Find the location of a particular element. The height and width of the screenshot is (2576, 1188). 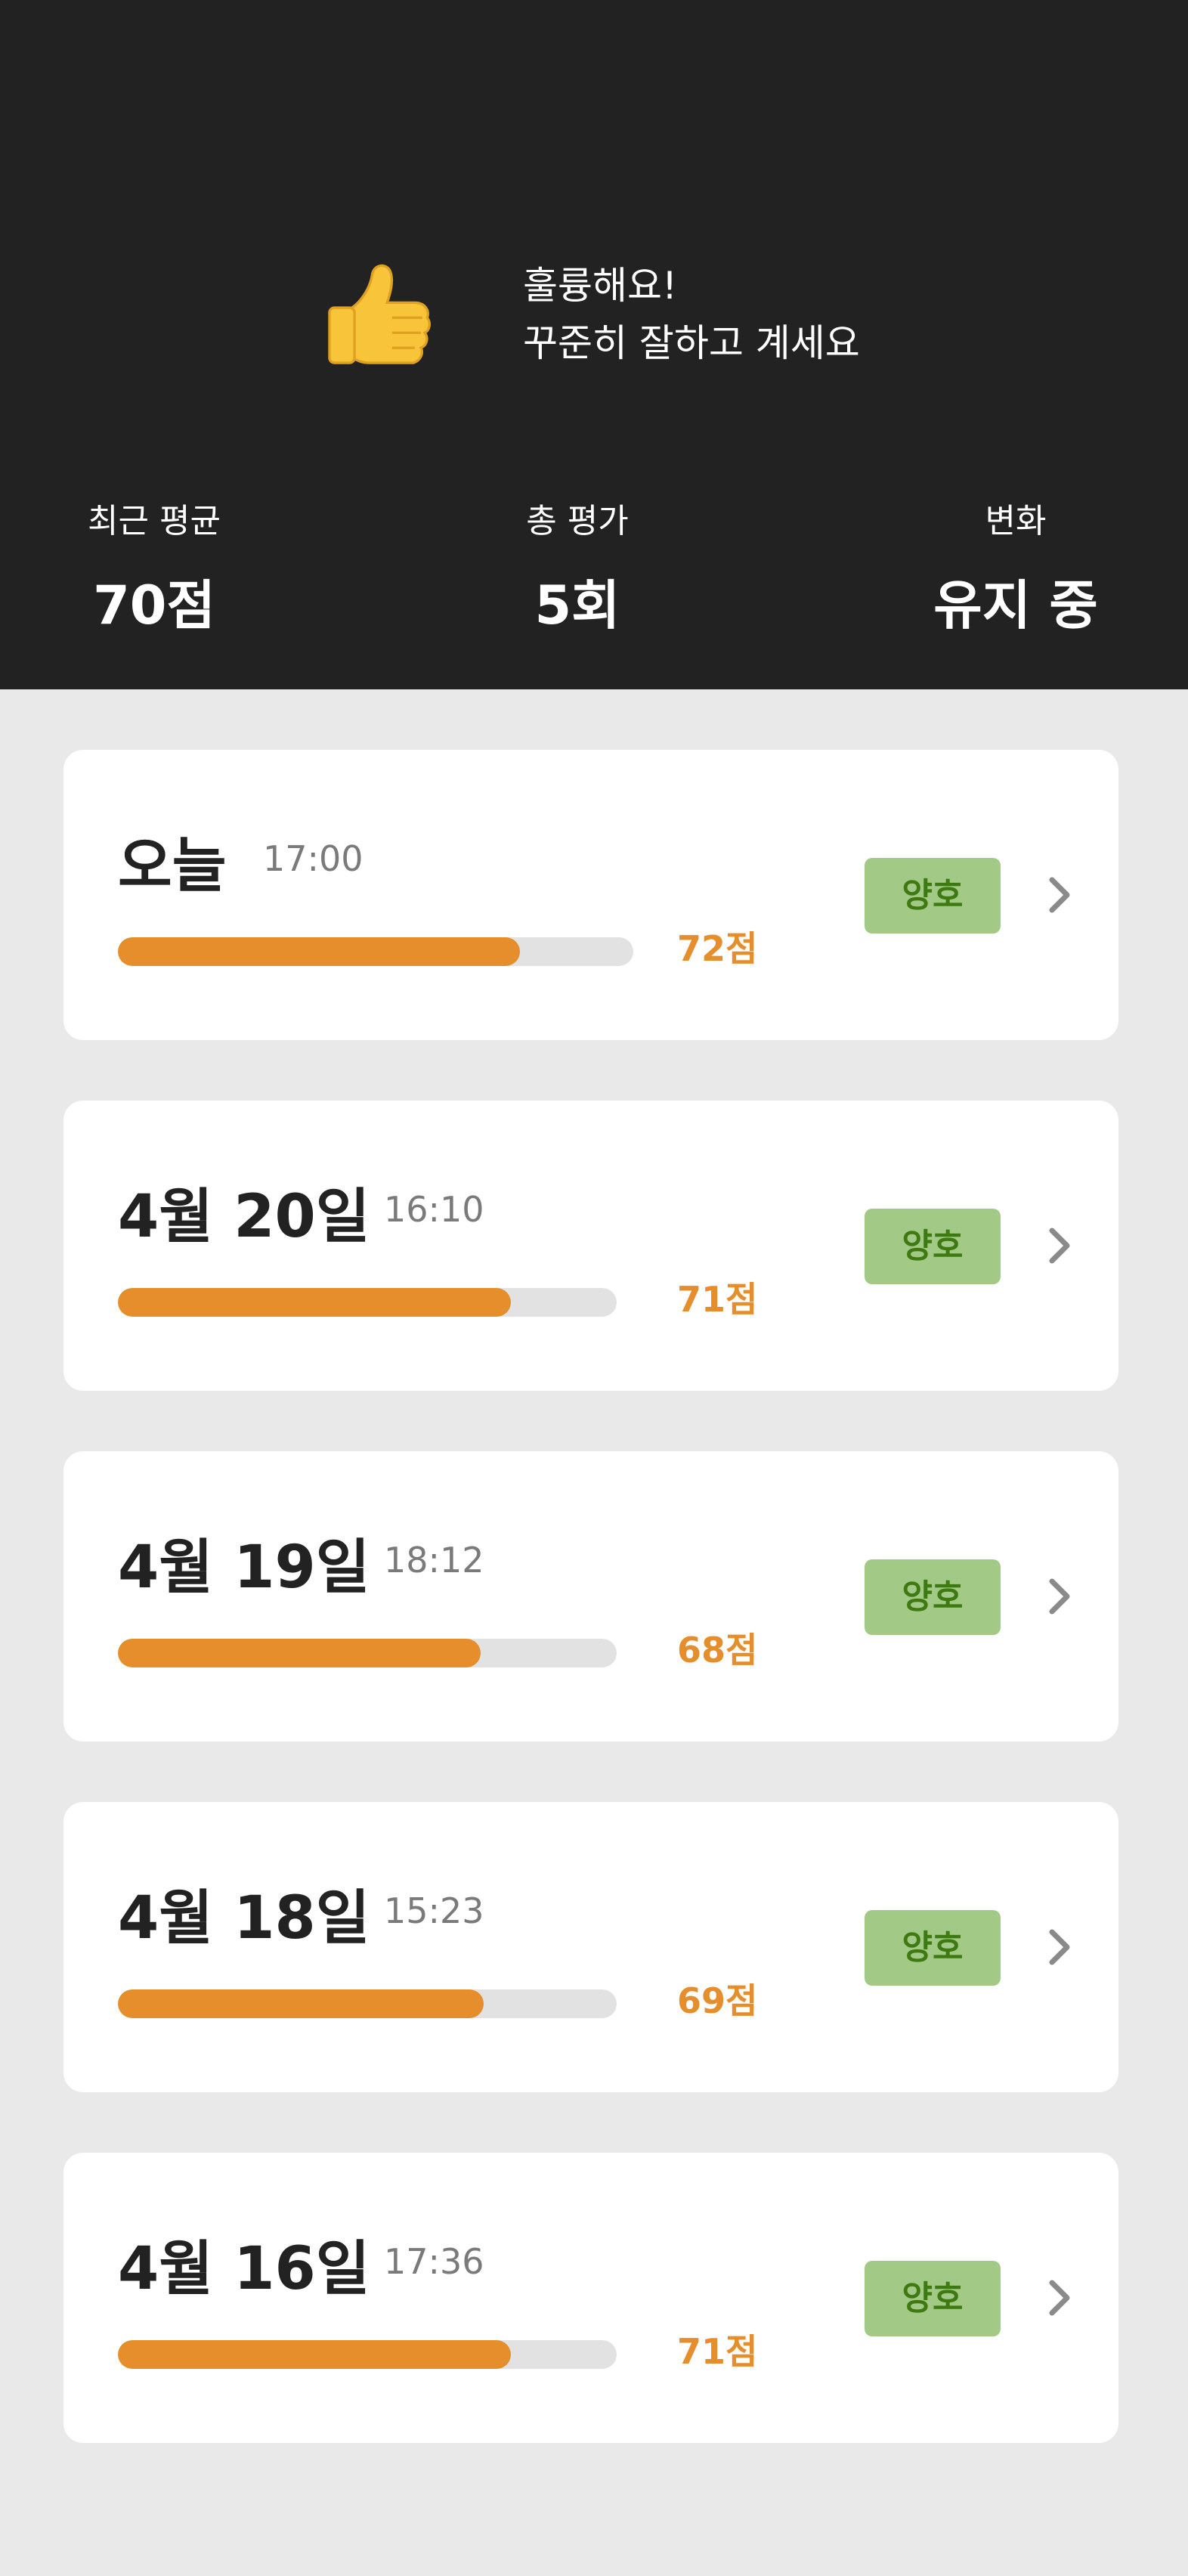

record-time: 17:36 is located at coordinates (434, 2261).